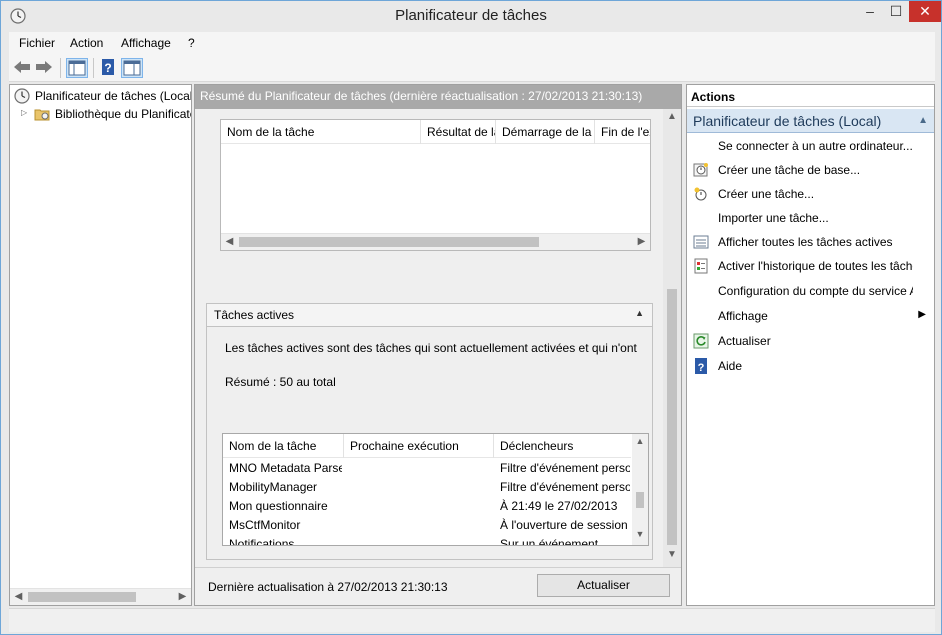 This screenshot has height=635, width=942. I want to click on action-label: Affichage, so click(743, 316).